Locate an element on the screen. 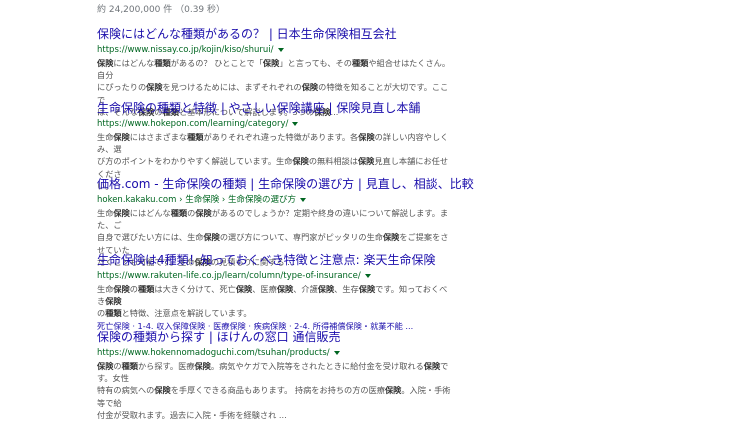  snippet-text: の無料相談は is located at coordinates (333, 161).